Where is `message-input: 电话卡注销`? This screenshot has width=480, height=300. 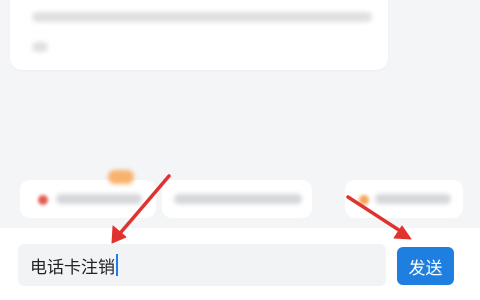 message-input: 电话卡注销 is located at coordinates (202, 265).